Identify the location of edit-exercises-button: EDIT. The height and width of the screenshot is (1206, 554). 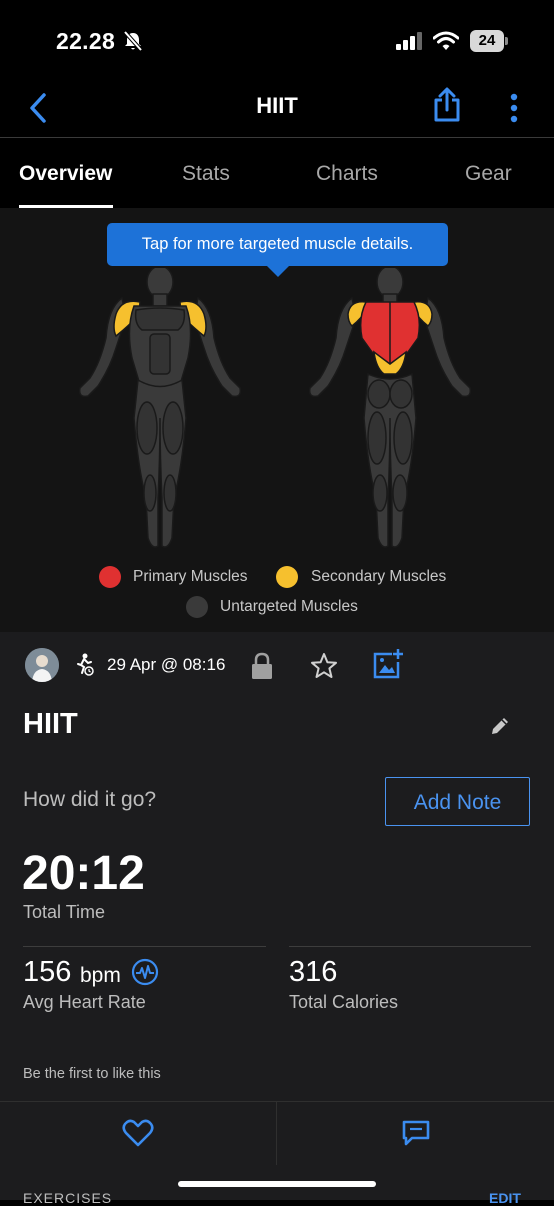
(505, 1198).